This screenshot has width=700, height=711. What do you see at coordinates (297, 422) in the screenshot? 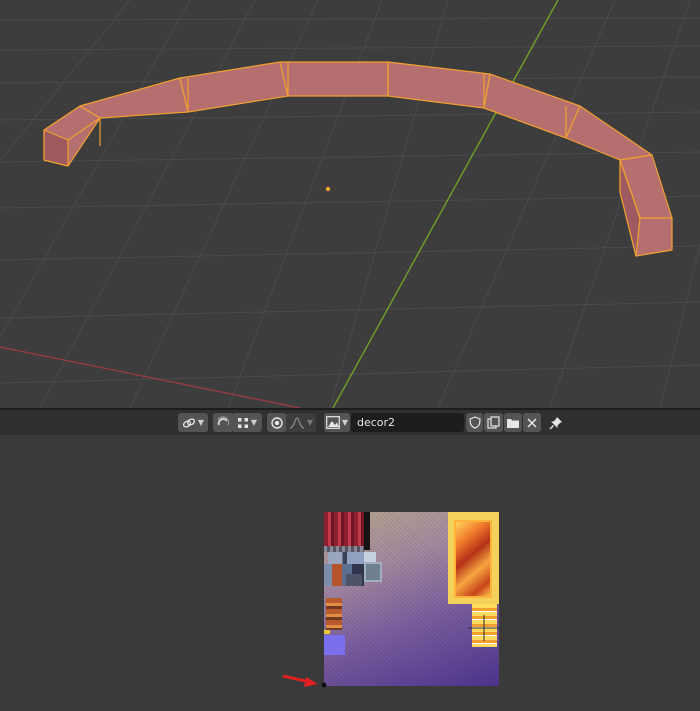
I see `falloff-curve-icon` at bounding box center [297, 422].